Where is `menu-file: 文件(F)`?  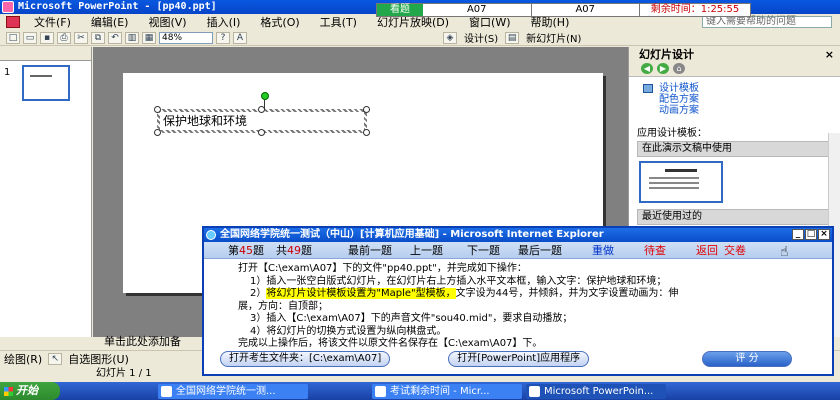
menu-file: 文件(F) is located at coordinates (52, 22).